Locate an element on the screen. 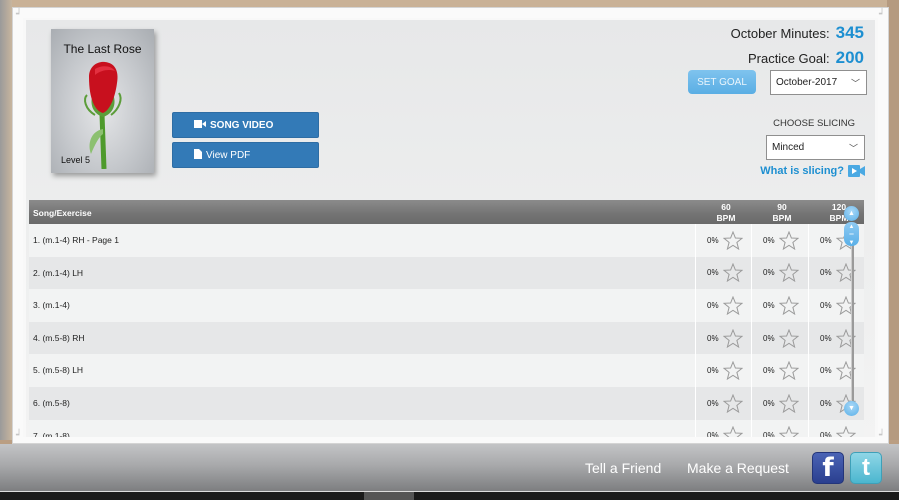  header-bpm-60: 60 BPM is located at coordinates (726, 213).